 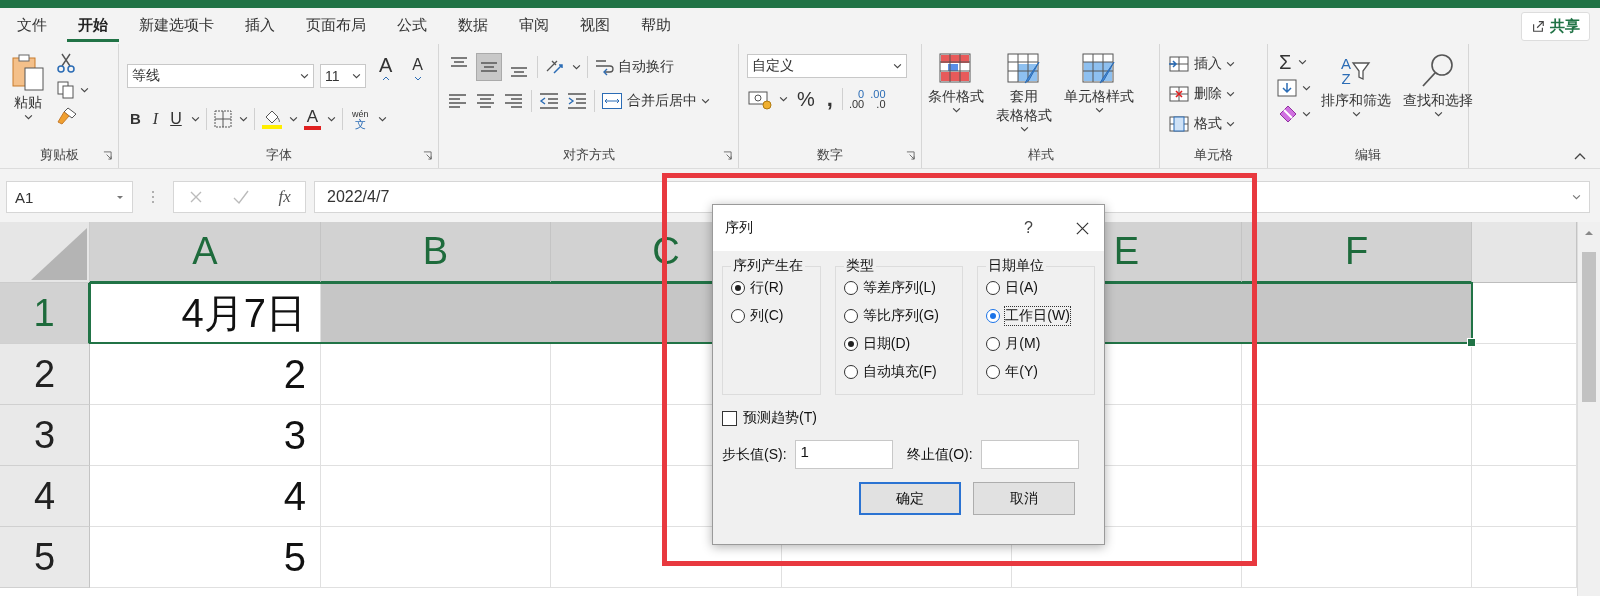 I want to click on cell-styles-button: 单元格样式, so click(x=1099, y=82).